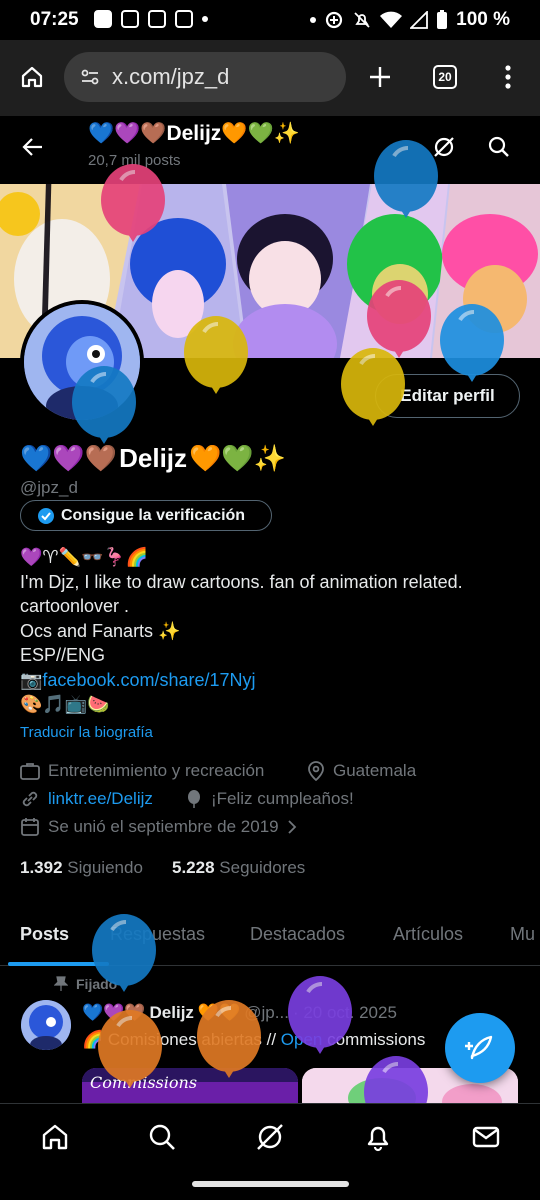 This screenshot has height=1200, width=540. I want to click on home-indicator, so click(270, 1184).